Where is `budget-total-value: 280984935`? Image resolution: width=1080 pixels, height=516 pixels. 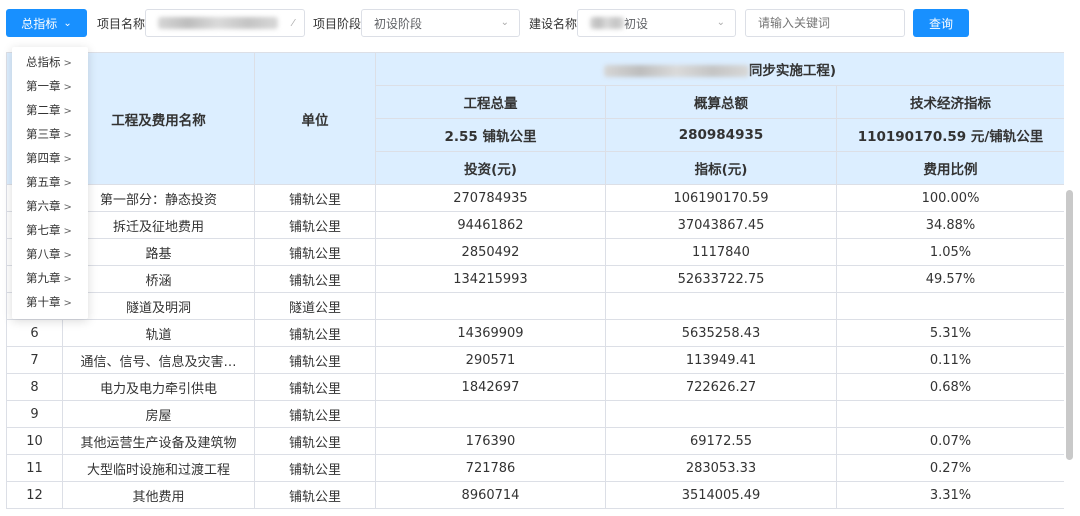 budget-total-value: 280984935 is located at coordinates (721, 135).